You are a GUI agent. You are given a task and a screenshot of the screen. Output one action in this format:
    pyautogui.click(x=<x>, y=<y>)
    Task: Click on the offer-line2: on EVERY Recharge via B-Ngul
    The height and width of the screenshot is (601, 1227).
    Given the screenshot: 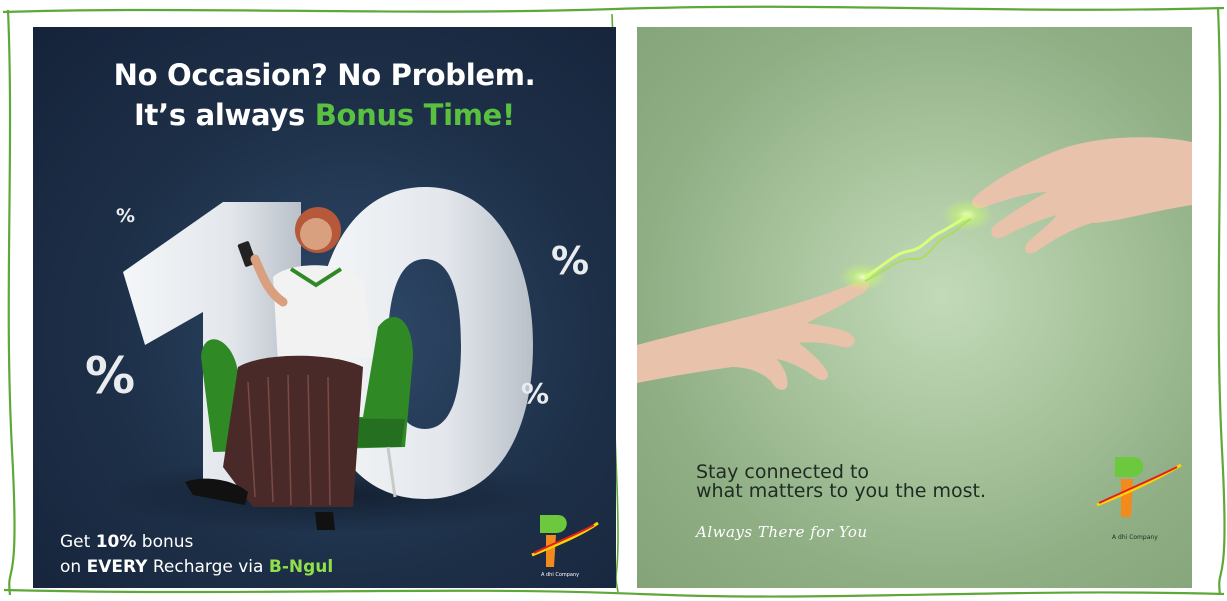 What is the action you would take?
    pyautogui.click(x=196, y=567)
    